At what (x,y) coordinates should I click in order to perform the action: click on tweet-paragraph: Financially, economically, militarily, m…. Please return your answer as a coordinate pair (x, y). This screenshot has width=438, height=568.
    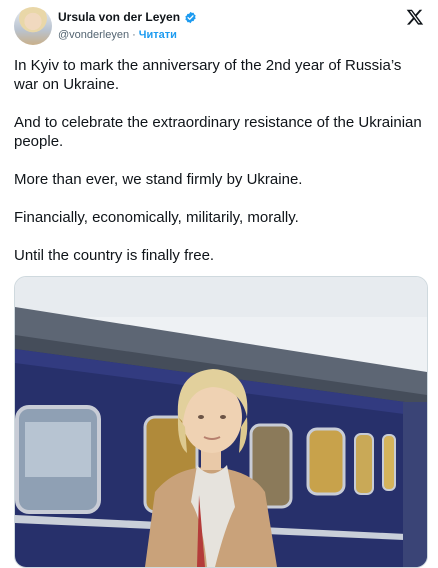
    Looking at the image, I should click on (156, 217).